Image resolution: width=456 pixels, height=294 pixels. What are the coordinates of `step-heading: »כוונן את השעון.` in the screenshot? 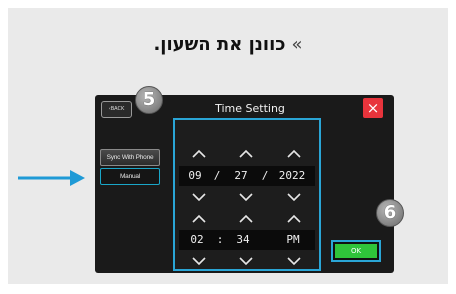 It's located at (228, 44).